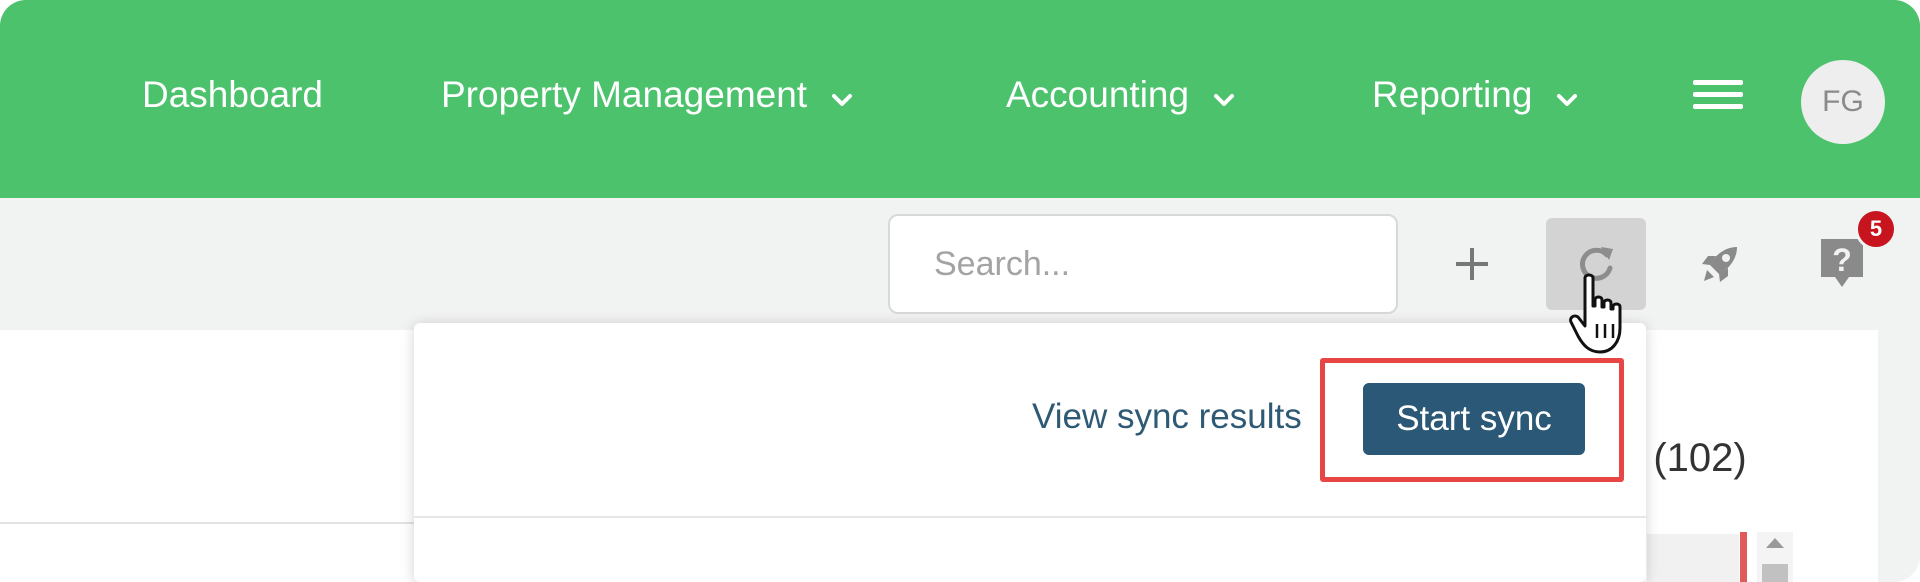 This screenshot has width=1920, height=582. I want to click on nav-accounting-label: Accounting, so click(1098, 94).